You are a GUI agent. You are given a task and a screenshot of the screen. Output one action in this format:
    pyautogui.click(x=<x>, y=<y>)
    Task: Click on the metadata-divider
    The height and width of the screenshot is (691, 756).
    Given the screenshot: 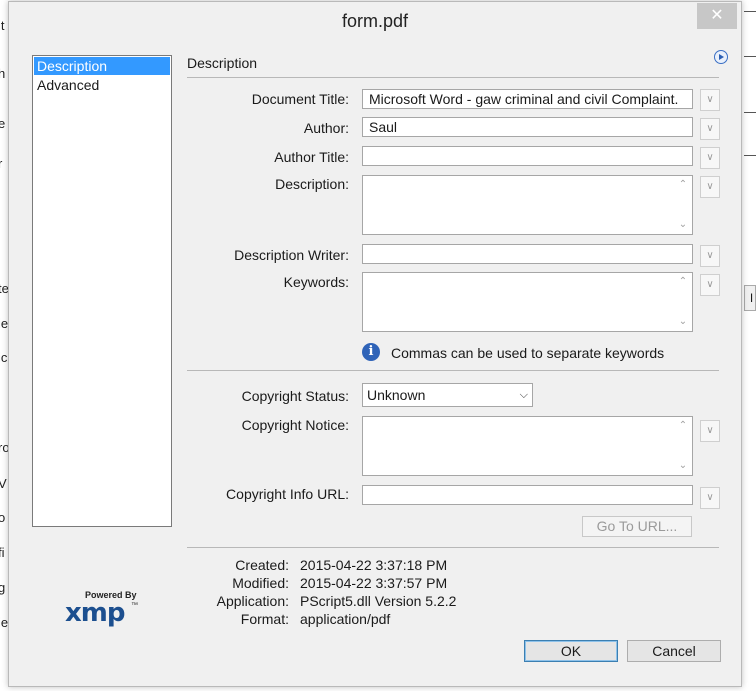 What is the action you would take?
    pyautogui.click(x=453, y=547)
    